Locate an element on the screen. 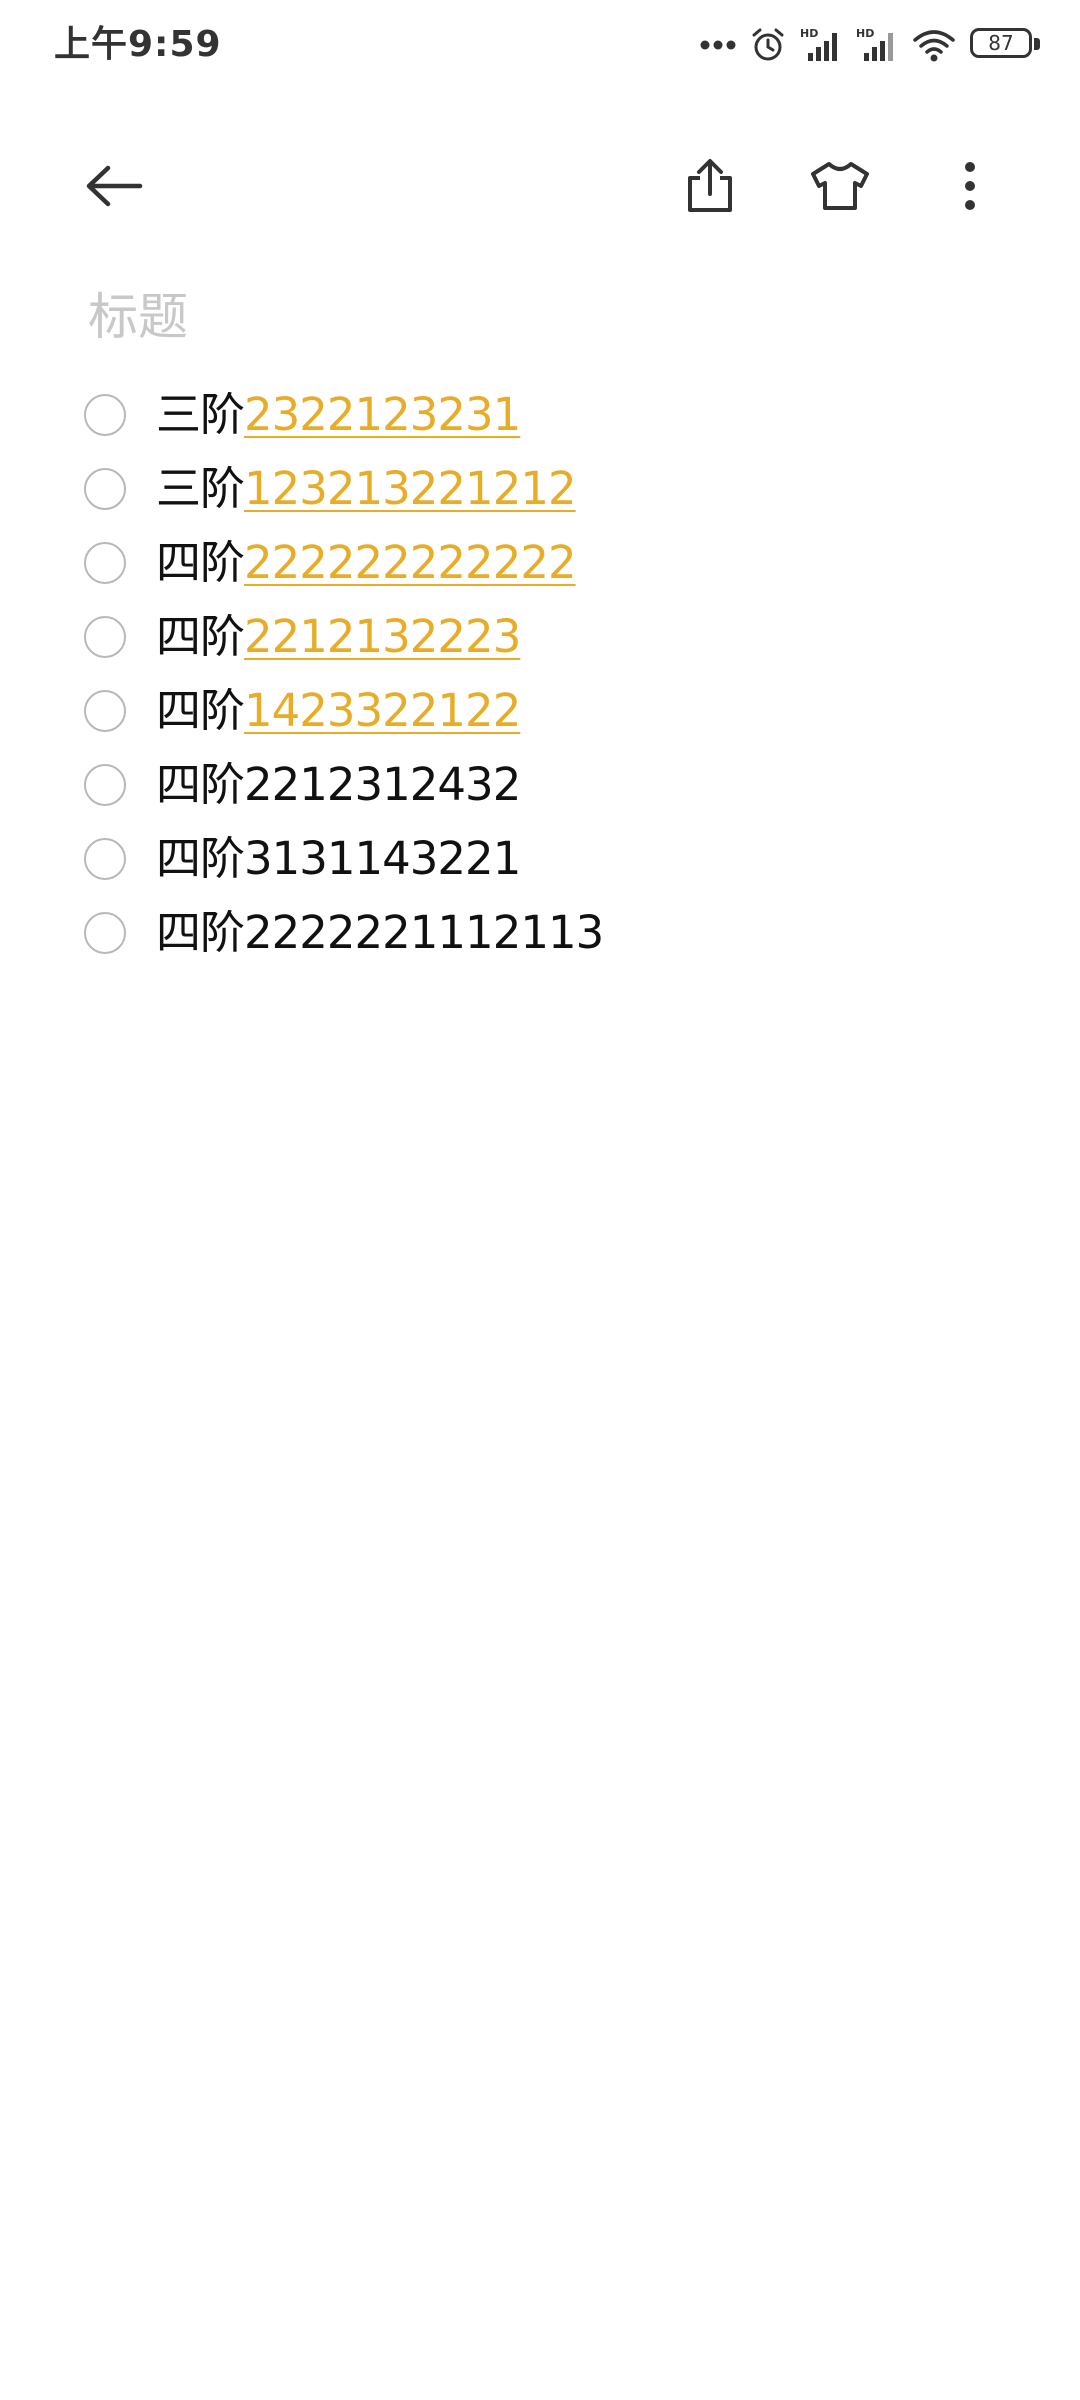  back-arrow-icon is located at coordinates (114, 186).